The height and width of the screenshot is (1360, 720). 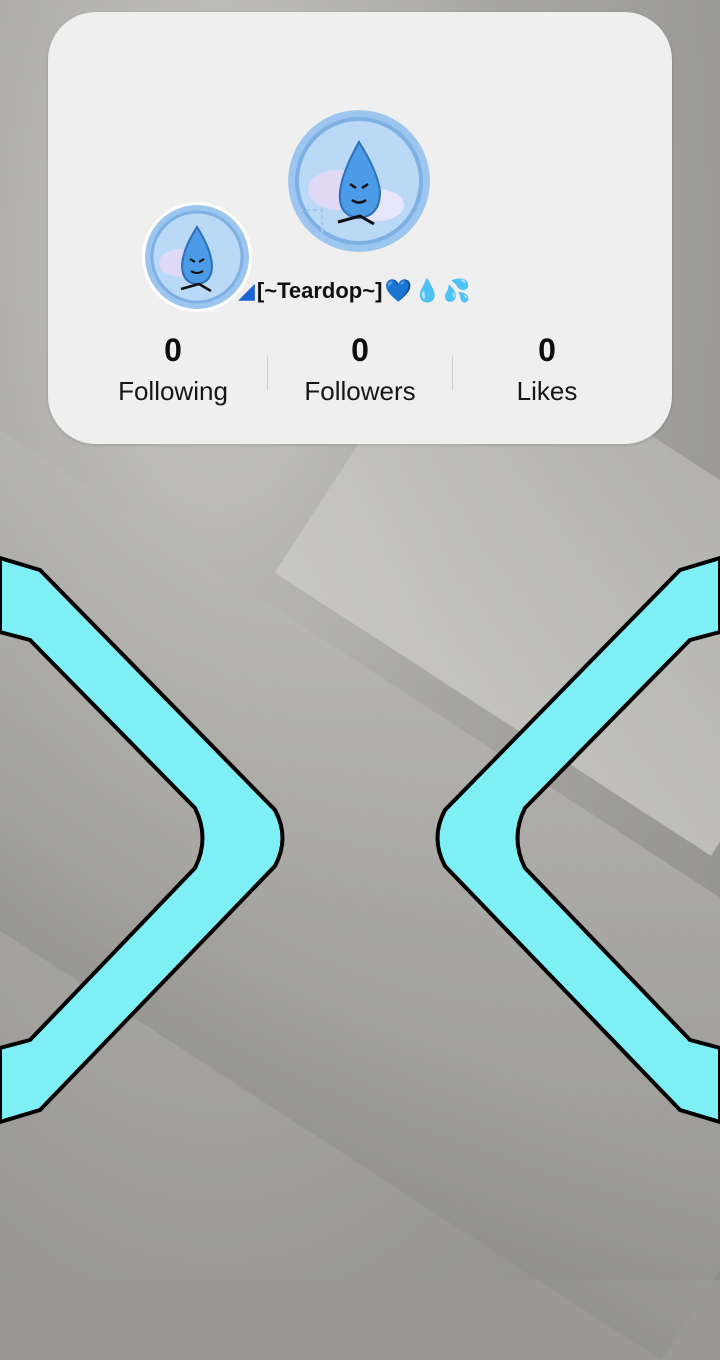 I want to click on profile-avatar-small, so click(x=197, y=257).